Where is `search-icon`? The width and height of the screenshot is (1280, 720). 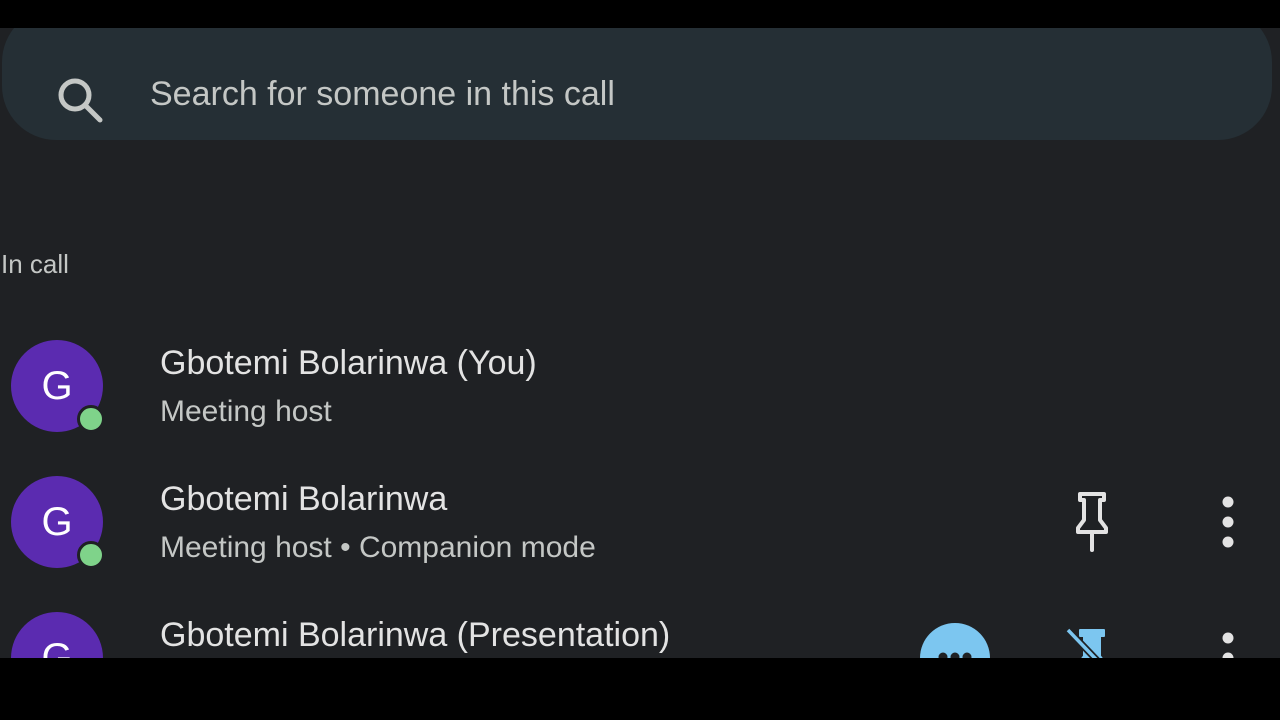
search-icon is located at coordinates (80, 100).